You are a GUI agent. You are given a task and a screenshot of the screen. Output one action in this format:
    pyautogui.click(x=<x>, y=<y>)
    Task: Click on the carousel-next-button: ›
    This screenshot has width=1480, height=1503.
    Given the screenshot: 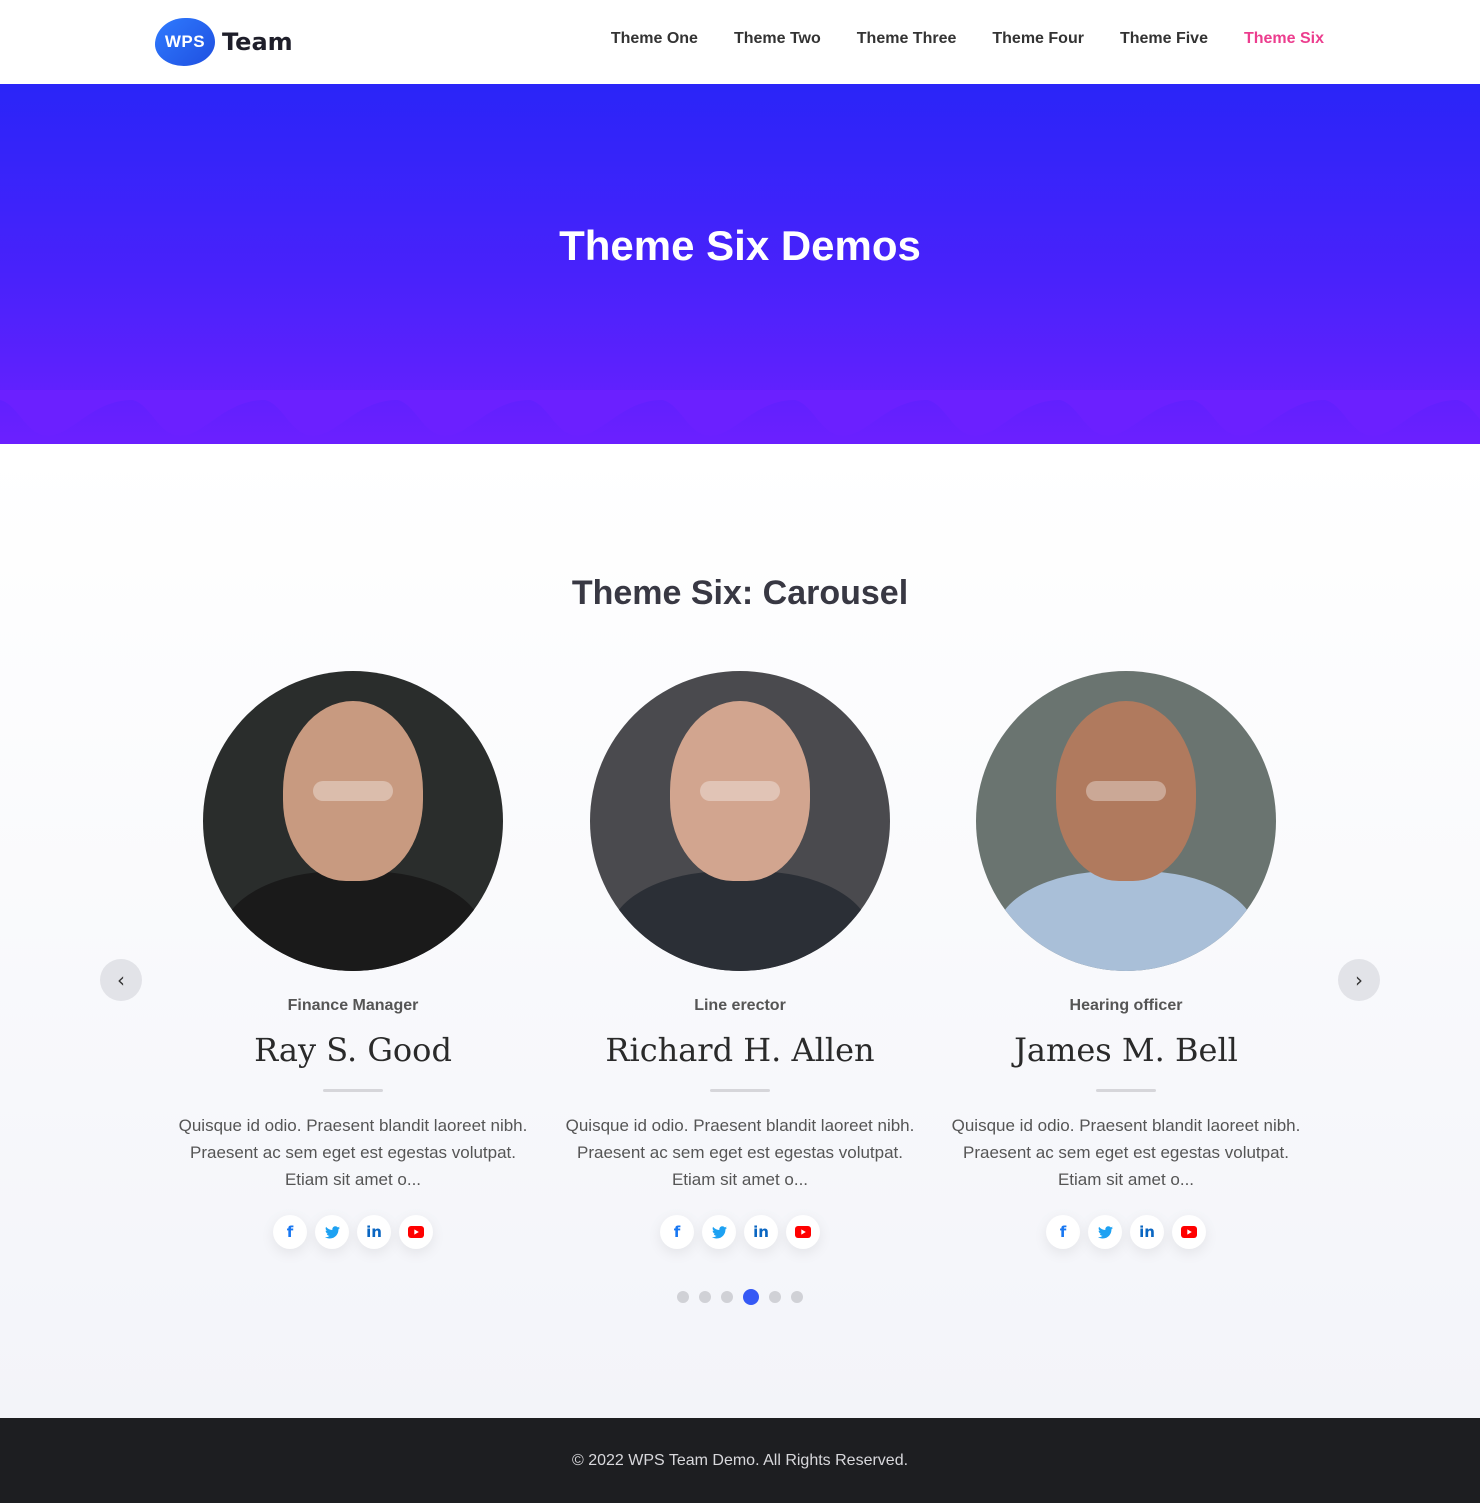 What is the action you would take?
    pyautogui.click(x=1359, y=980)
    